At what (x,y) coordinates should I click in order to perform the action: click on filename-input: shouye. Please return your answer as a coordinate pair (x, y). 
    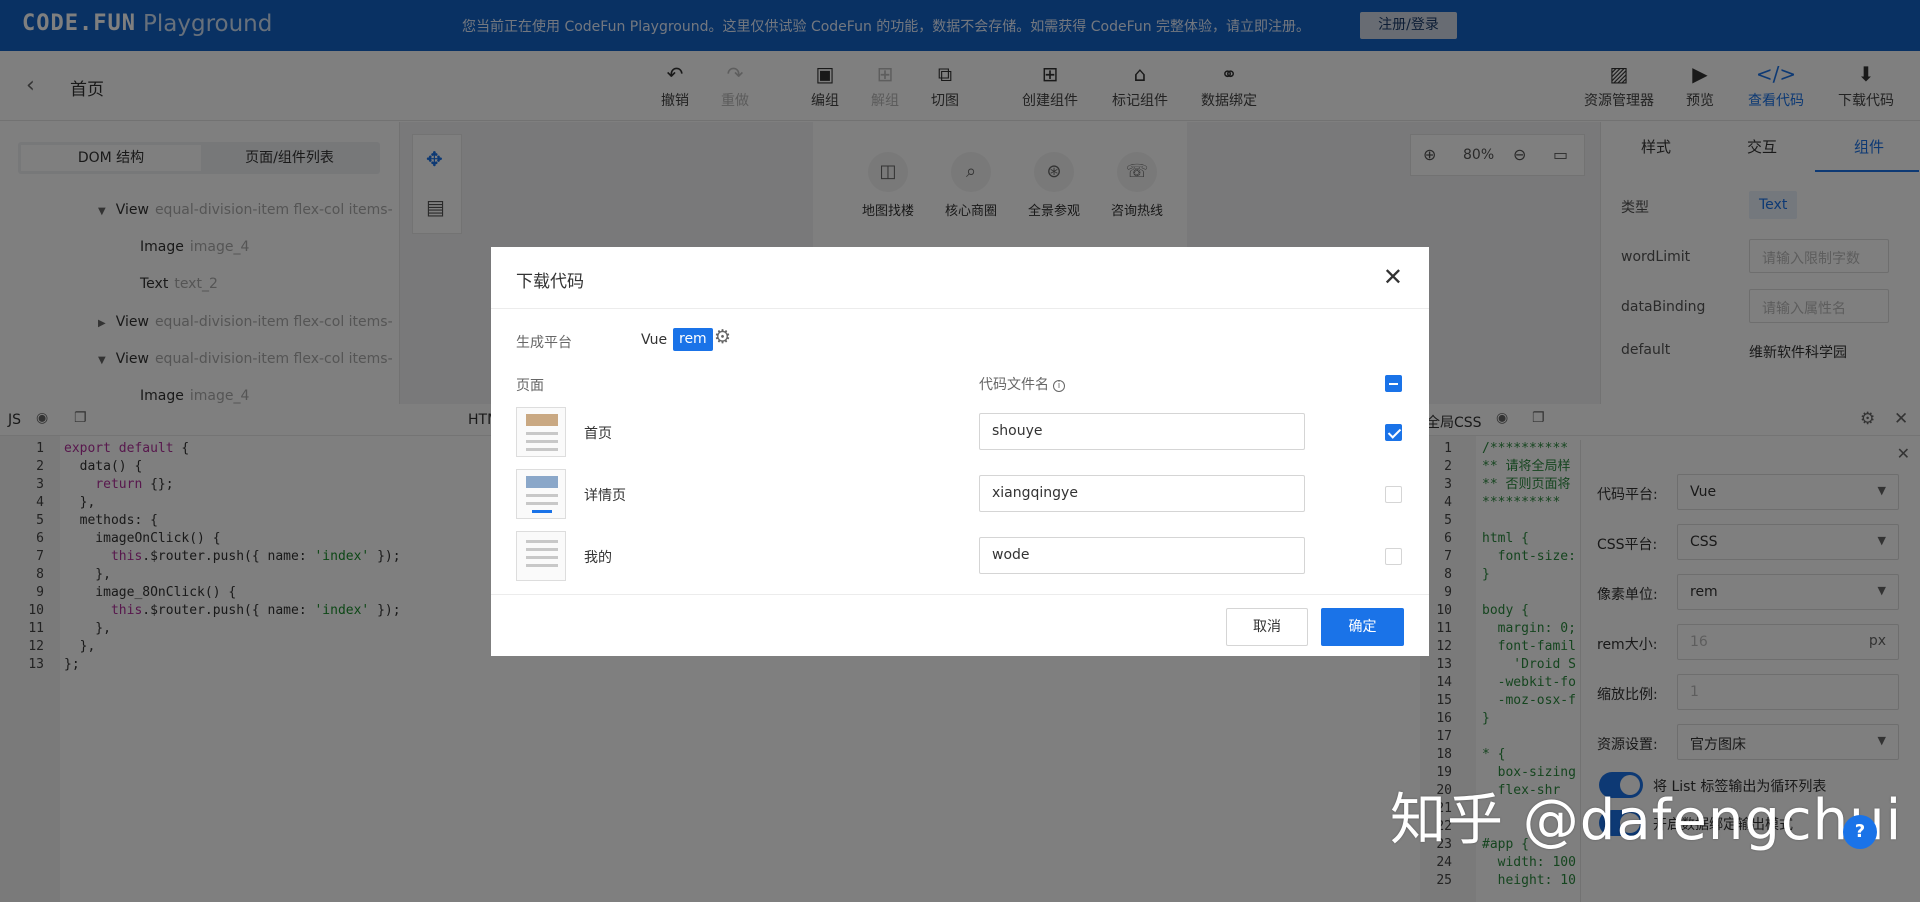
    Looking at the image, I should click on (1142, 431).